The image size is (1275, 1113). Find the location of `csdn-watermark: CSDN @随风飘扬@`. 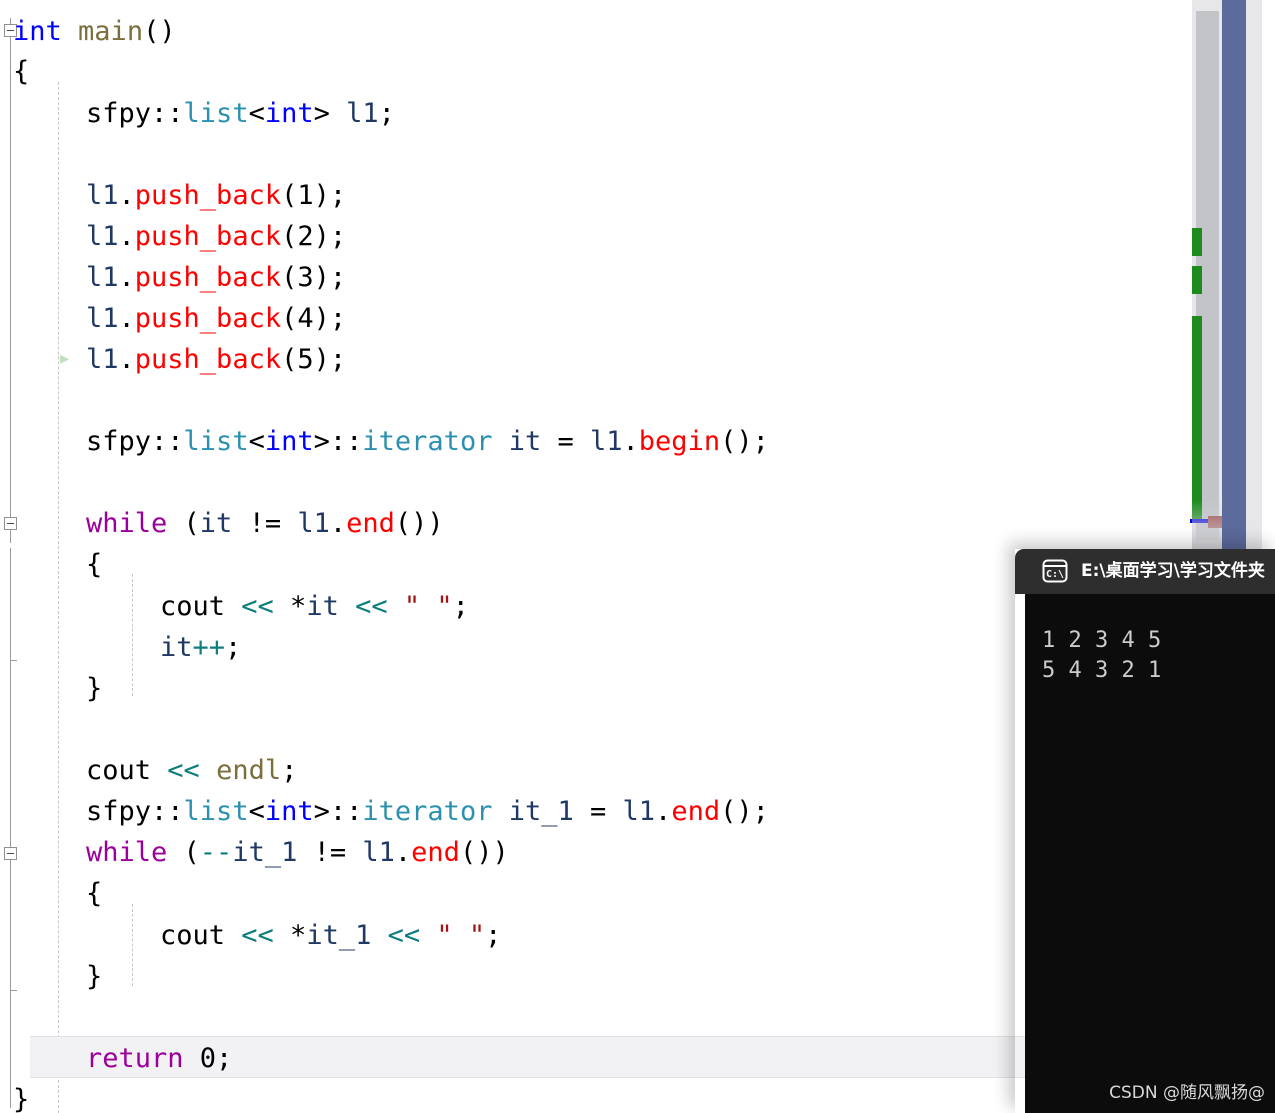

csdn-watermark: CSDN @随风飘扬@ is located at coordinates (1187, 1093).